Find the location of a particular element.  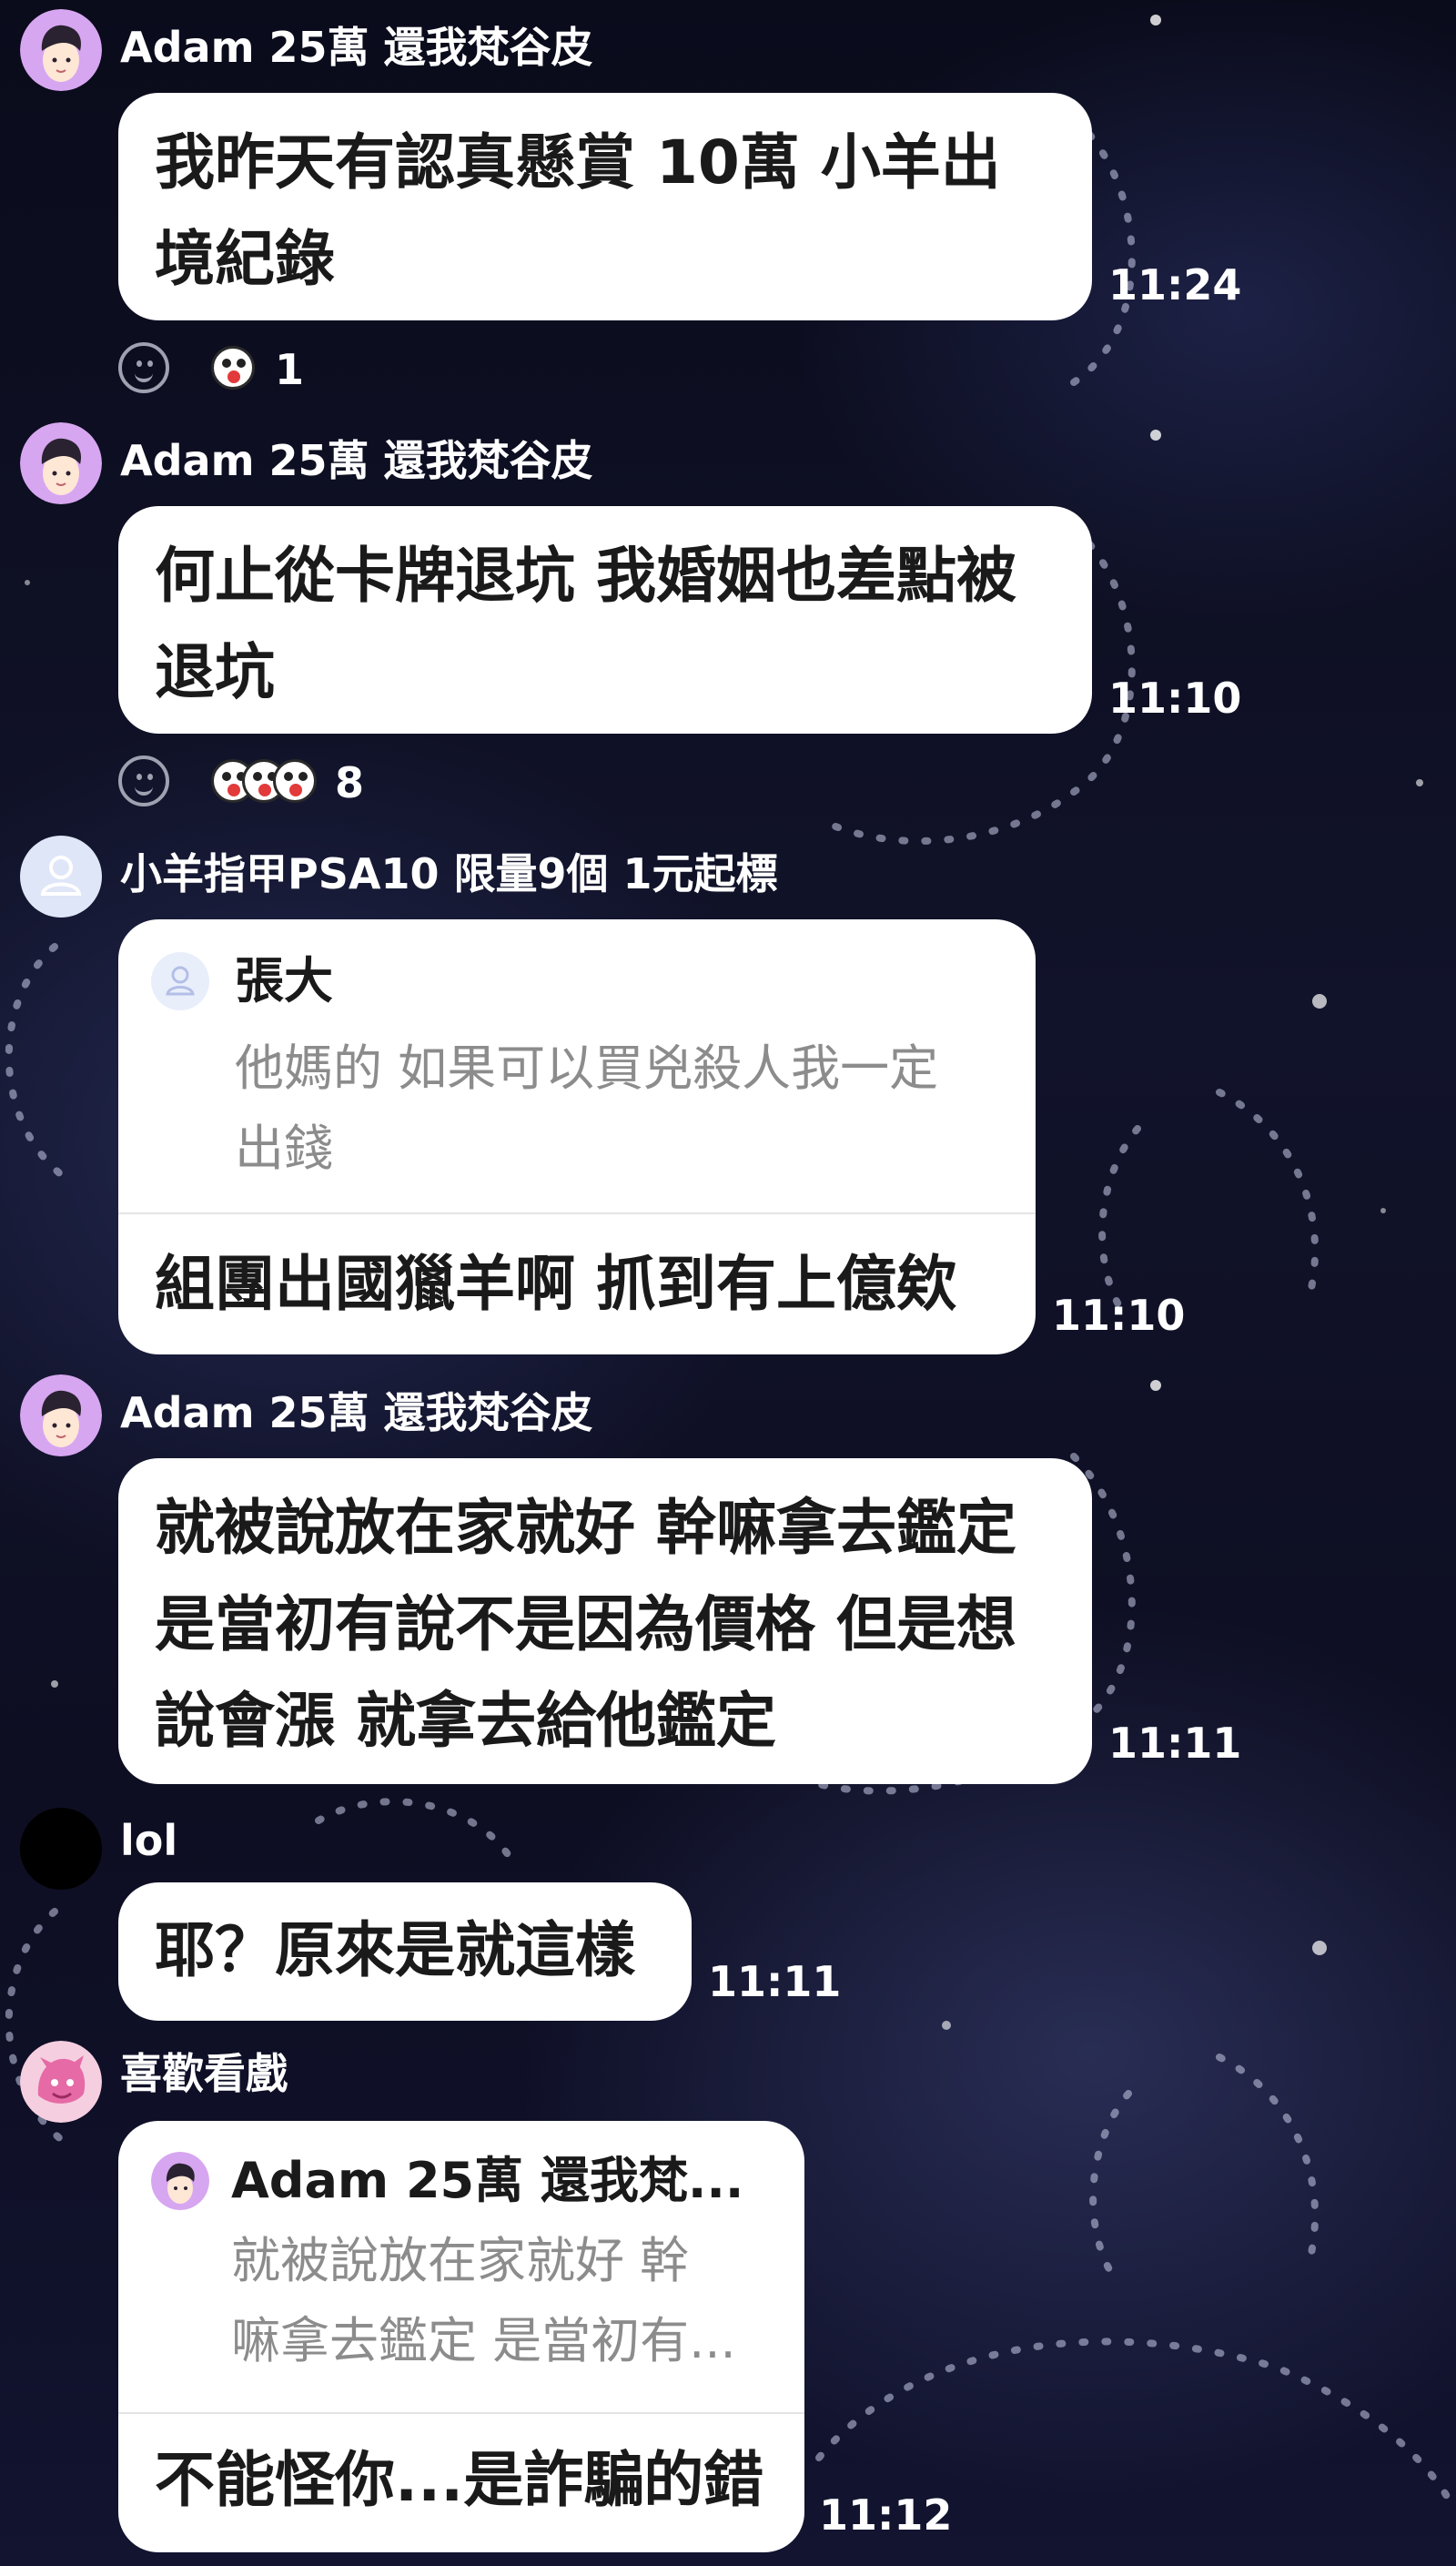

sender-name: 喜歡看戲 is located at coordinates (204, 2073).